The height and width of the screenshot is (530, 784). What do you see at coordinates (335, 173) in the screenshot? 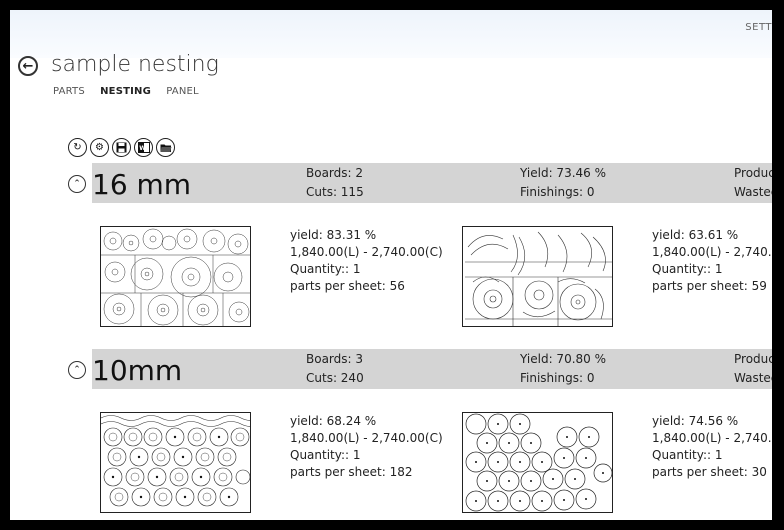
I see `boards-count: Boards: 2` at bounding box center [335, 173].